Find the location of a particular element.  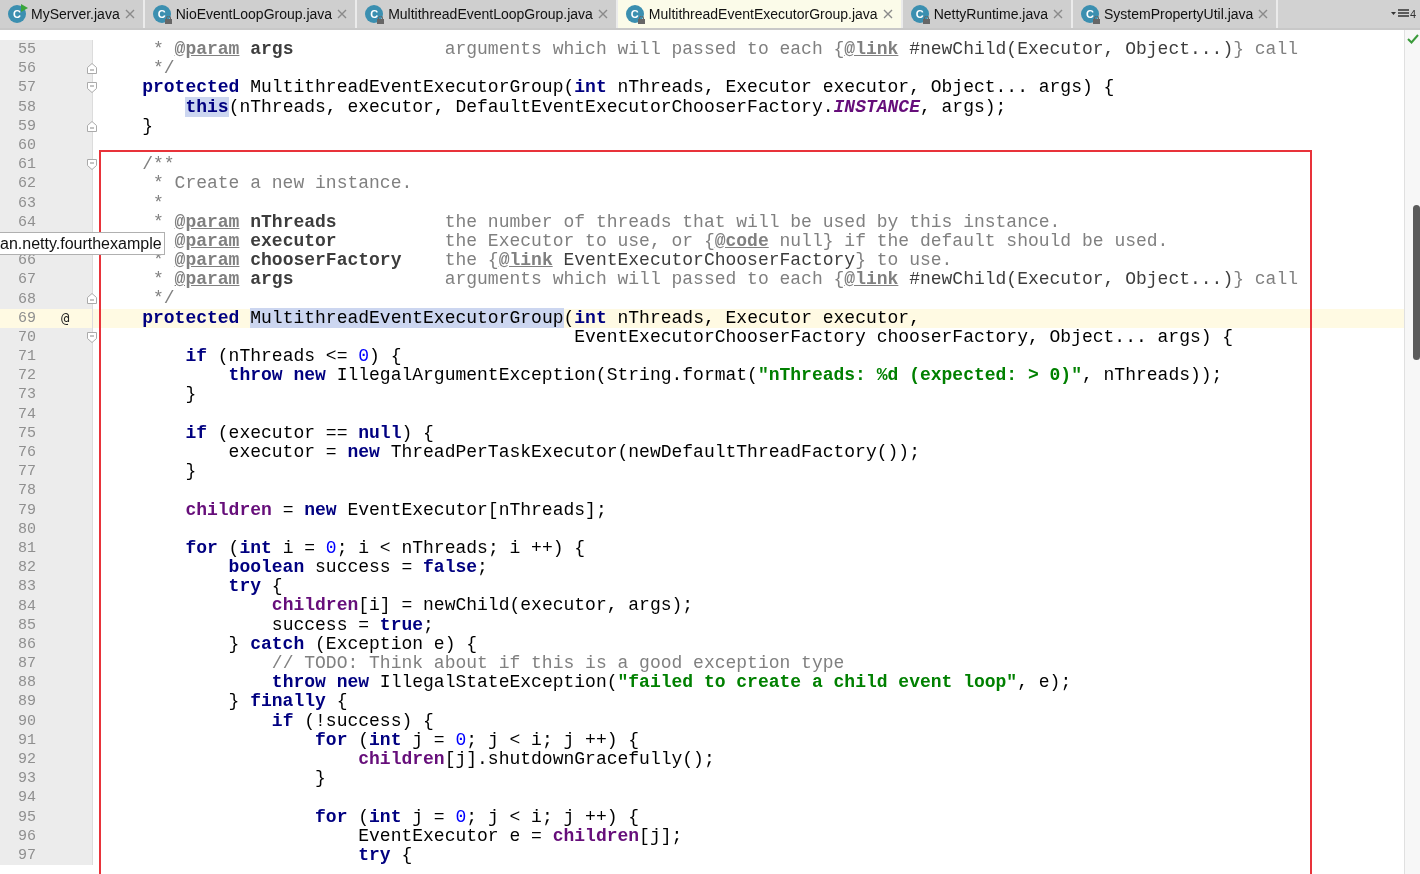

line-number: 88 is located at coordinates (26, 683).